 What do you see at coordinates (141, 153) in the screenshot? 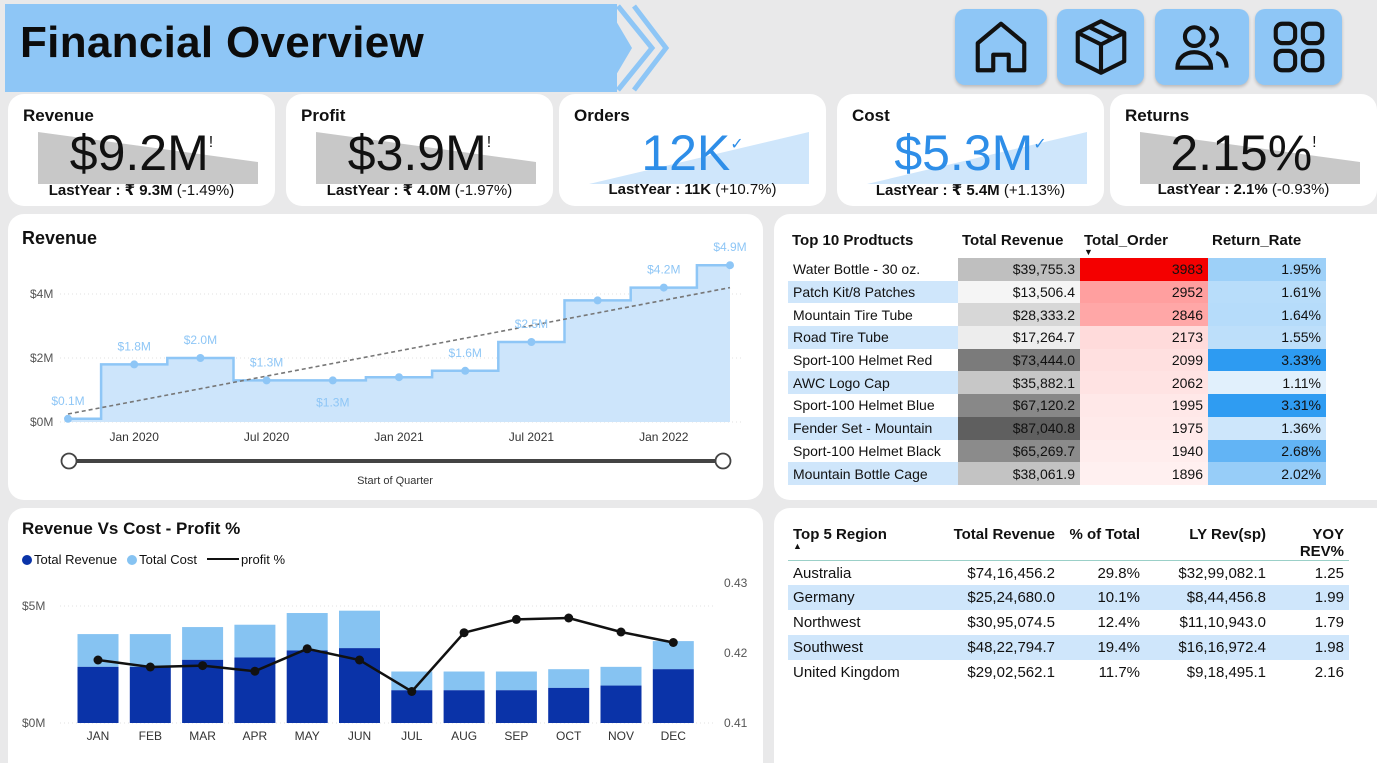
I see `kpi-value: $9.2M!` at bounding box center [141, 153].